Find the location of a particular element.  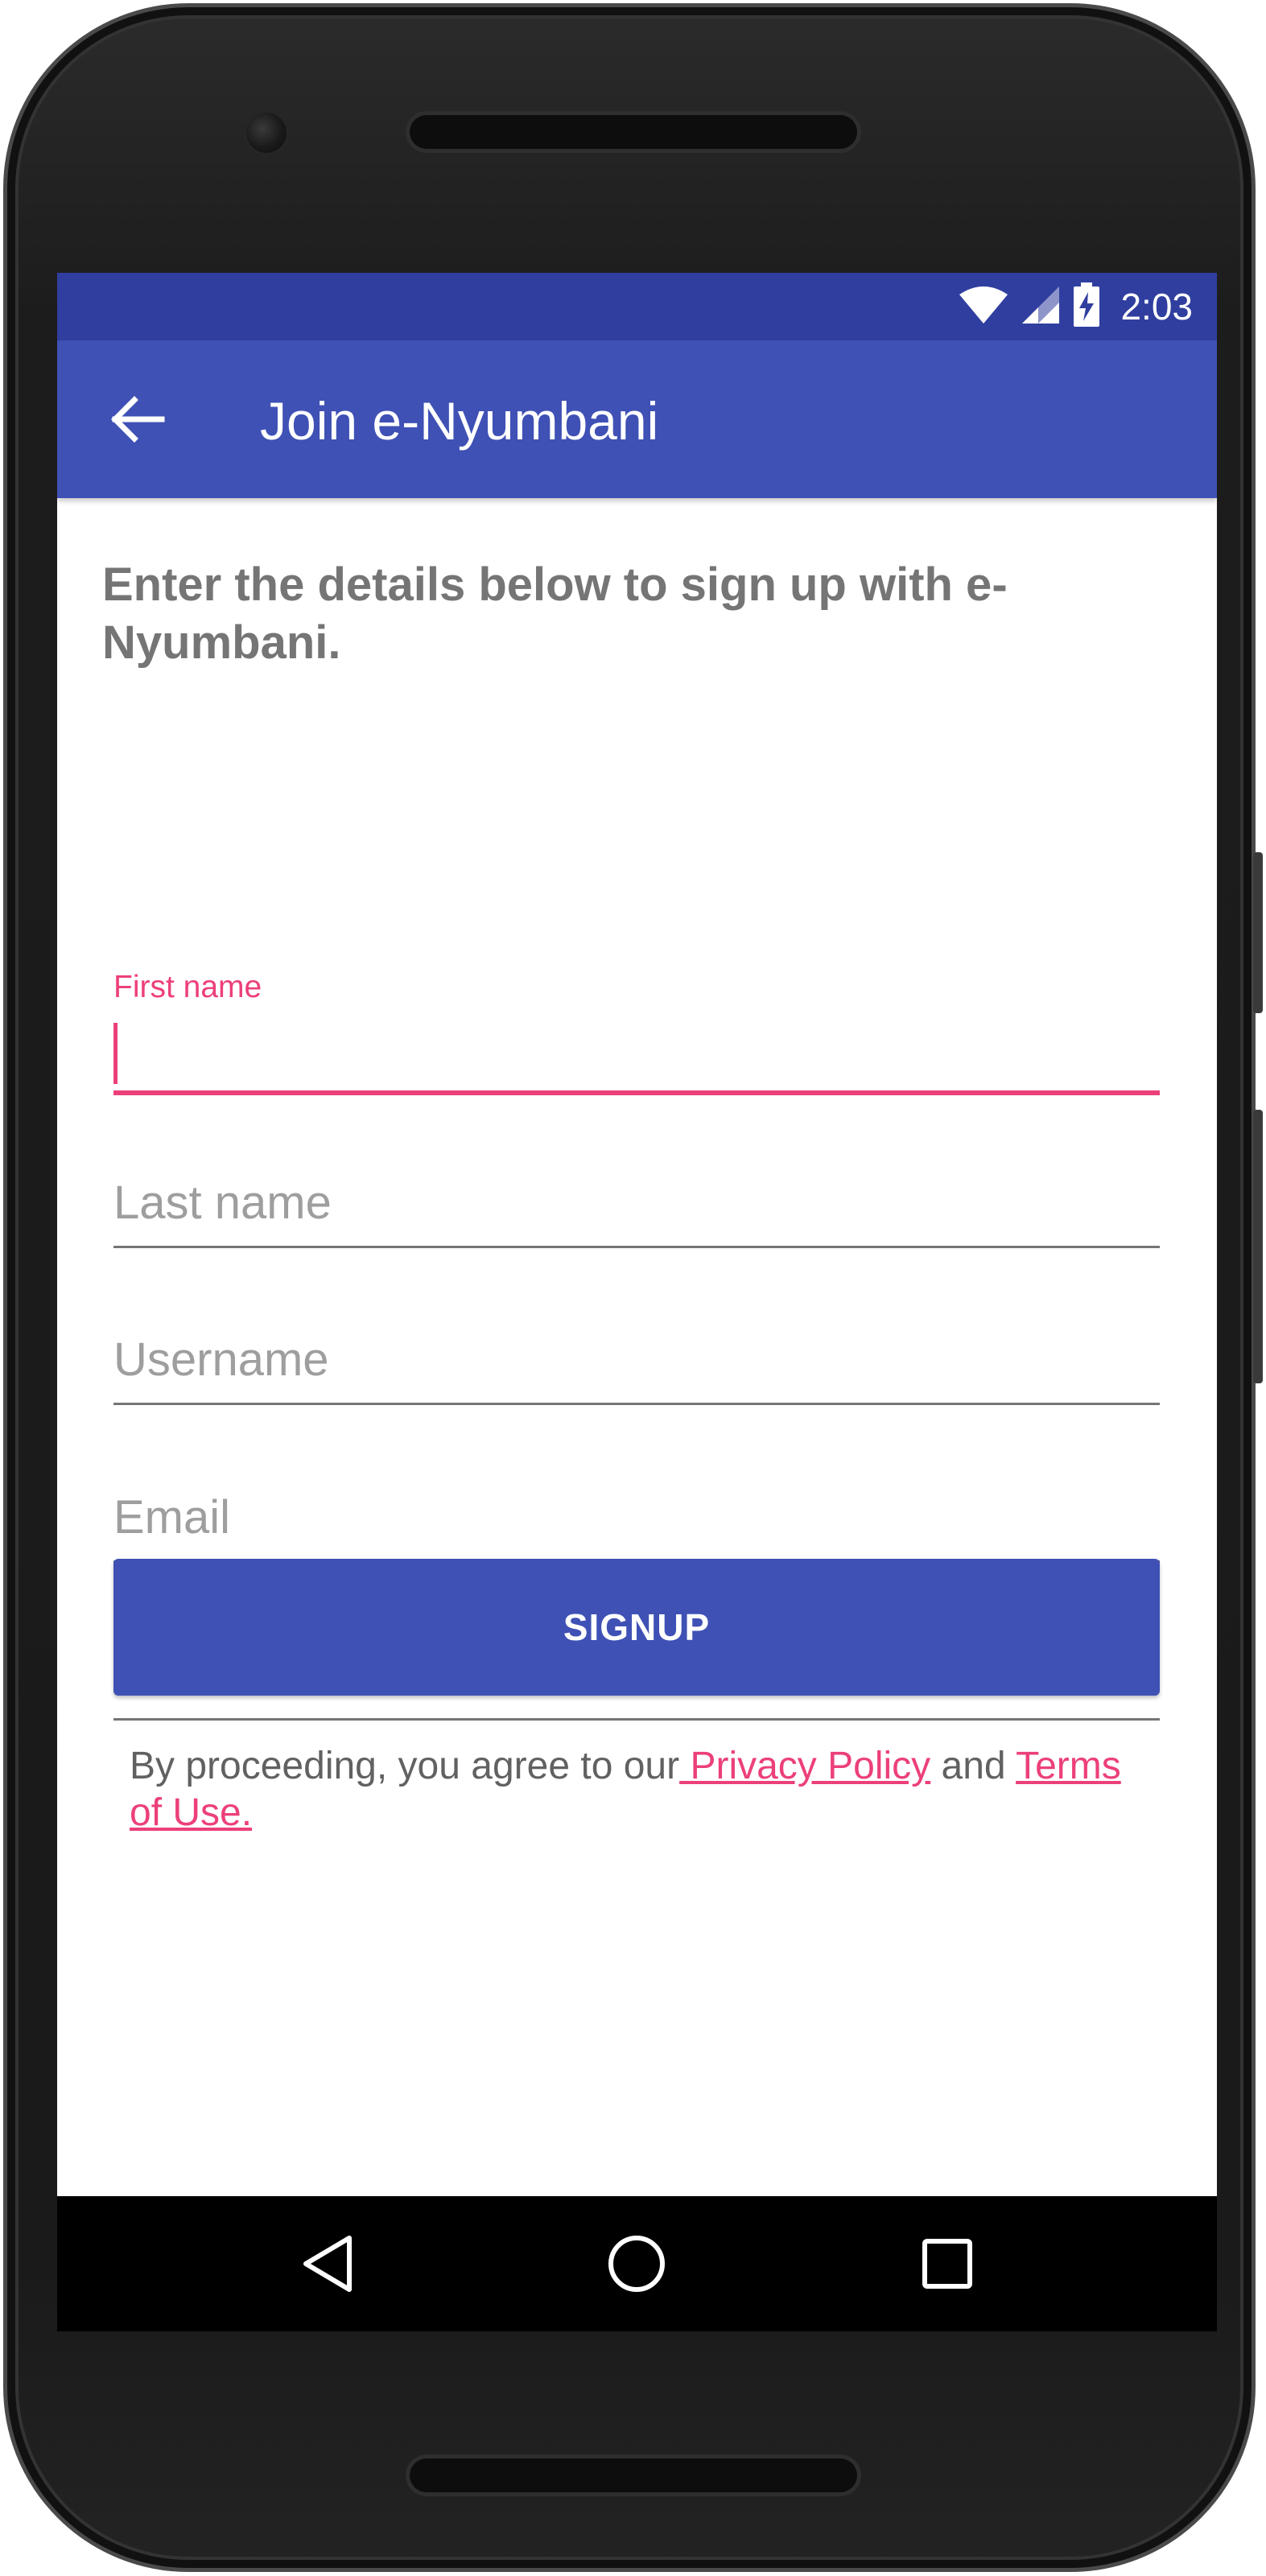

username-input is located at coordinates (636, 1359).